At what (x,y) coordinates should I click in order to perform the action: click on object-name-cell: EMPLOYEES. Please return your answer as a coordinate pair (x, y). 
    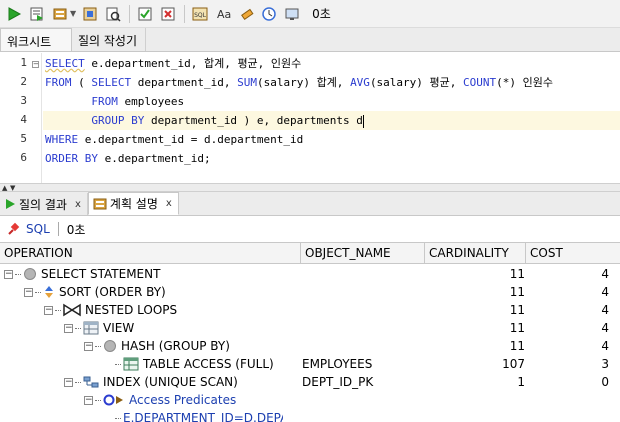
    Looking at the image, I should click on (337, 364).